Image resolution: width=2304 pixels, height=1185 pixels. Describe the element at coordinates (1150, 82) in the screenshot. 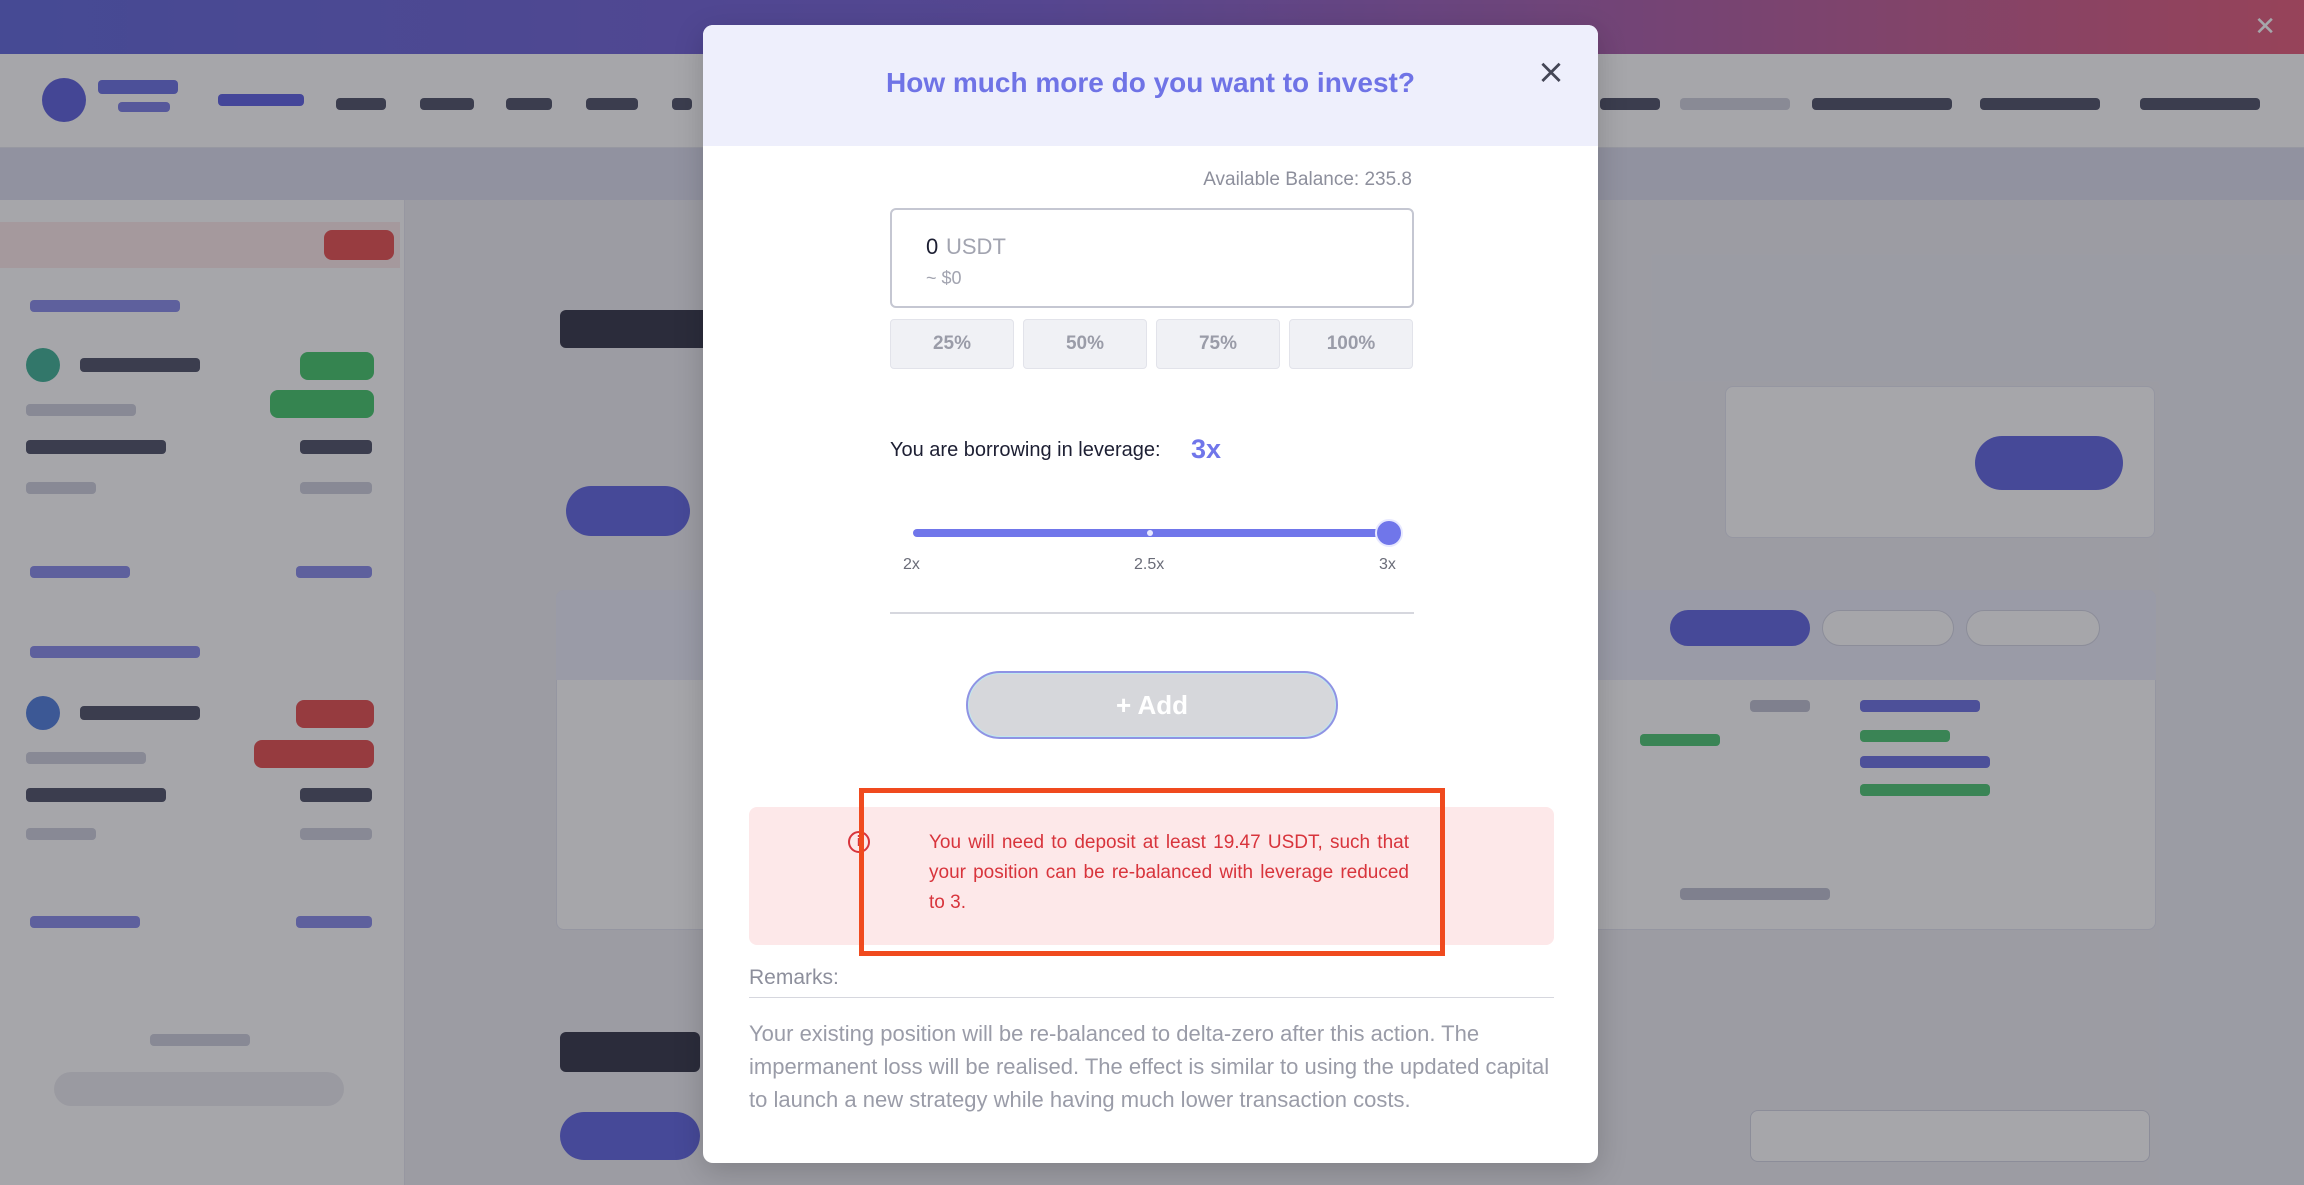

I see `modal-title: How much more do you want to invest?` at that location.